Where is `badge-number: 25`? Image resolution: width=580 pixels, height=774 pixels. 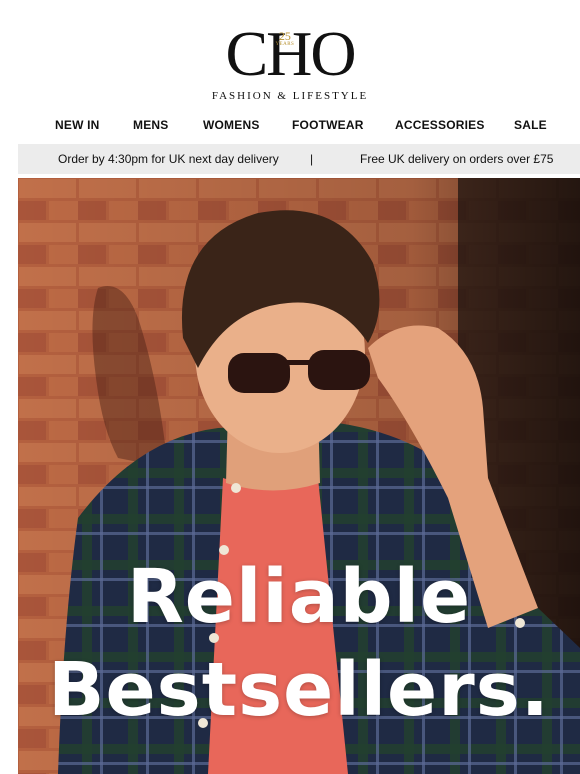 badge-number: 25 is located at coordinates (284, 36).